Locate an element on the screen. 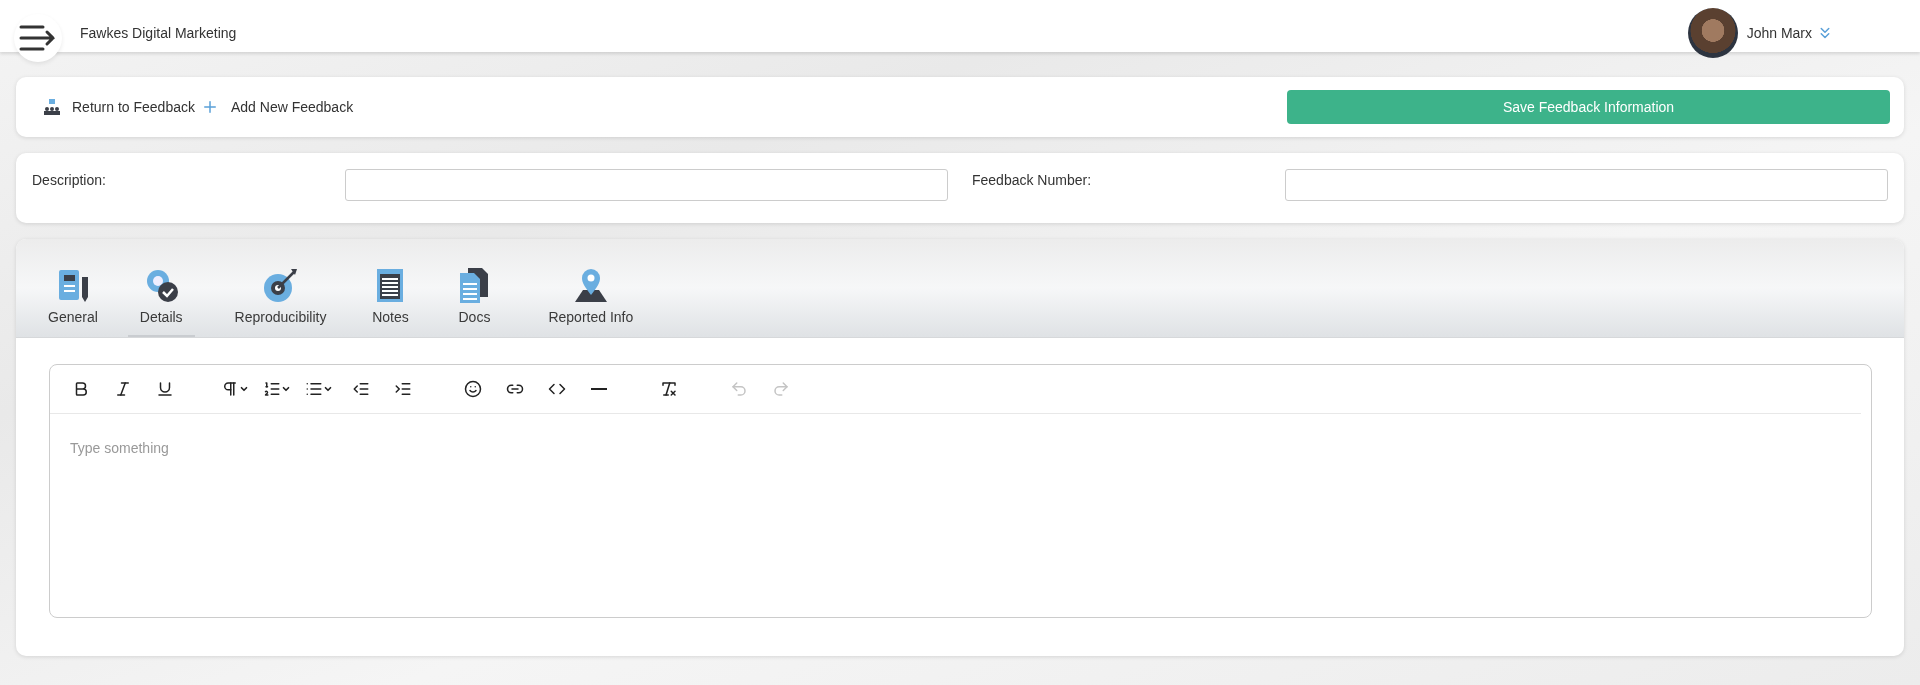 Image resolution: width=1920 pixels, height=685 pixels. menu-button is located at coordinates (38, 38).